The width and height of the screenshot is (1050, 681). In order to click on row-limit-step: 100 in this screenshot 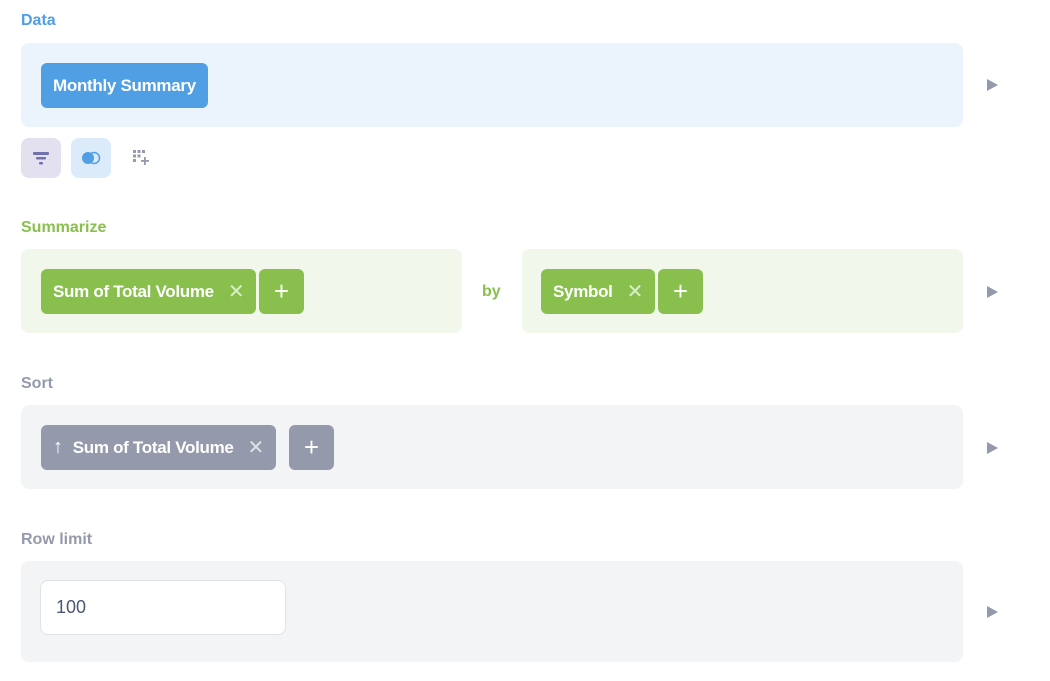, I will do `click(492, 611)`.